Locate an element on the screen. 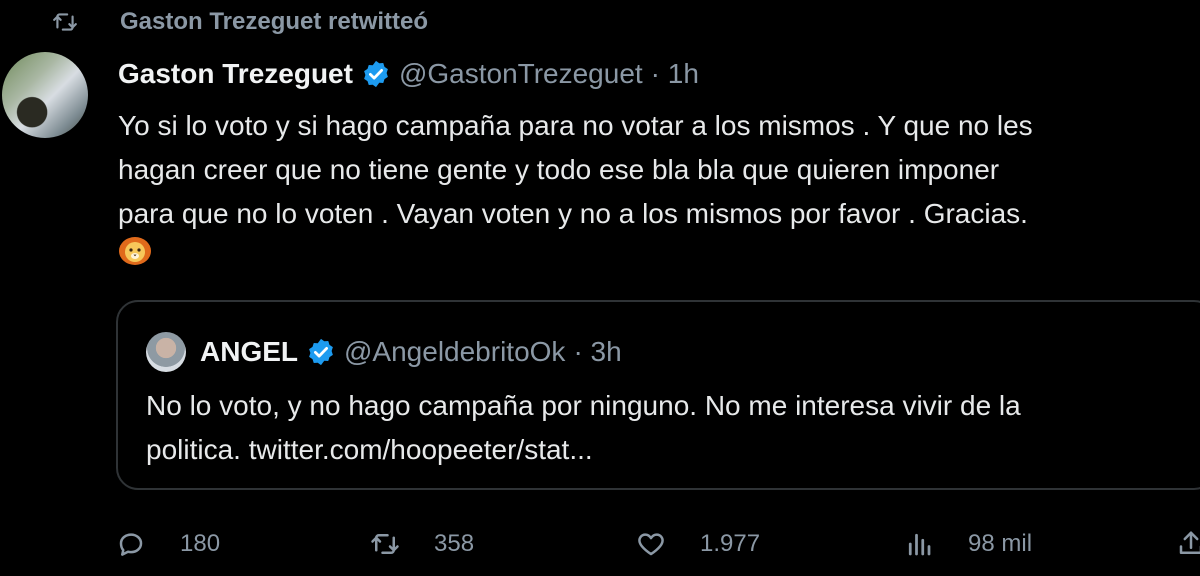 The height and width of the screenshot is (576, 1200). author-avatar is located at coordinates (45, 95).